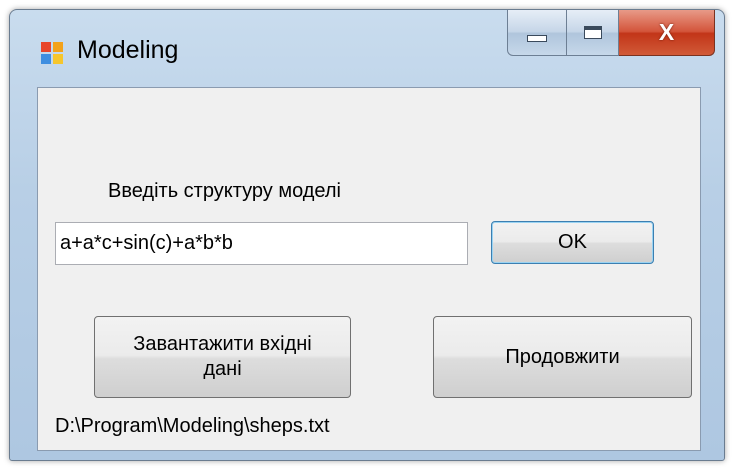 Image resolution: width=736 pixels, height=471 pixels. Describe the element at coordinates (537, 33) in the screenshot. I see `minimize-button` at that location.